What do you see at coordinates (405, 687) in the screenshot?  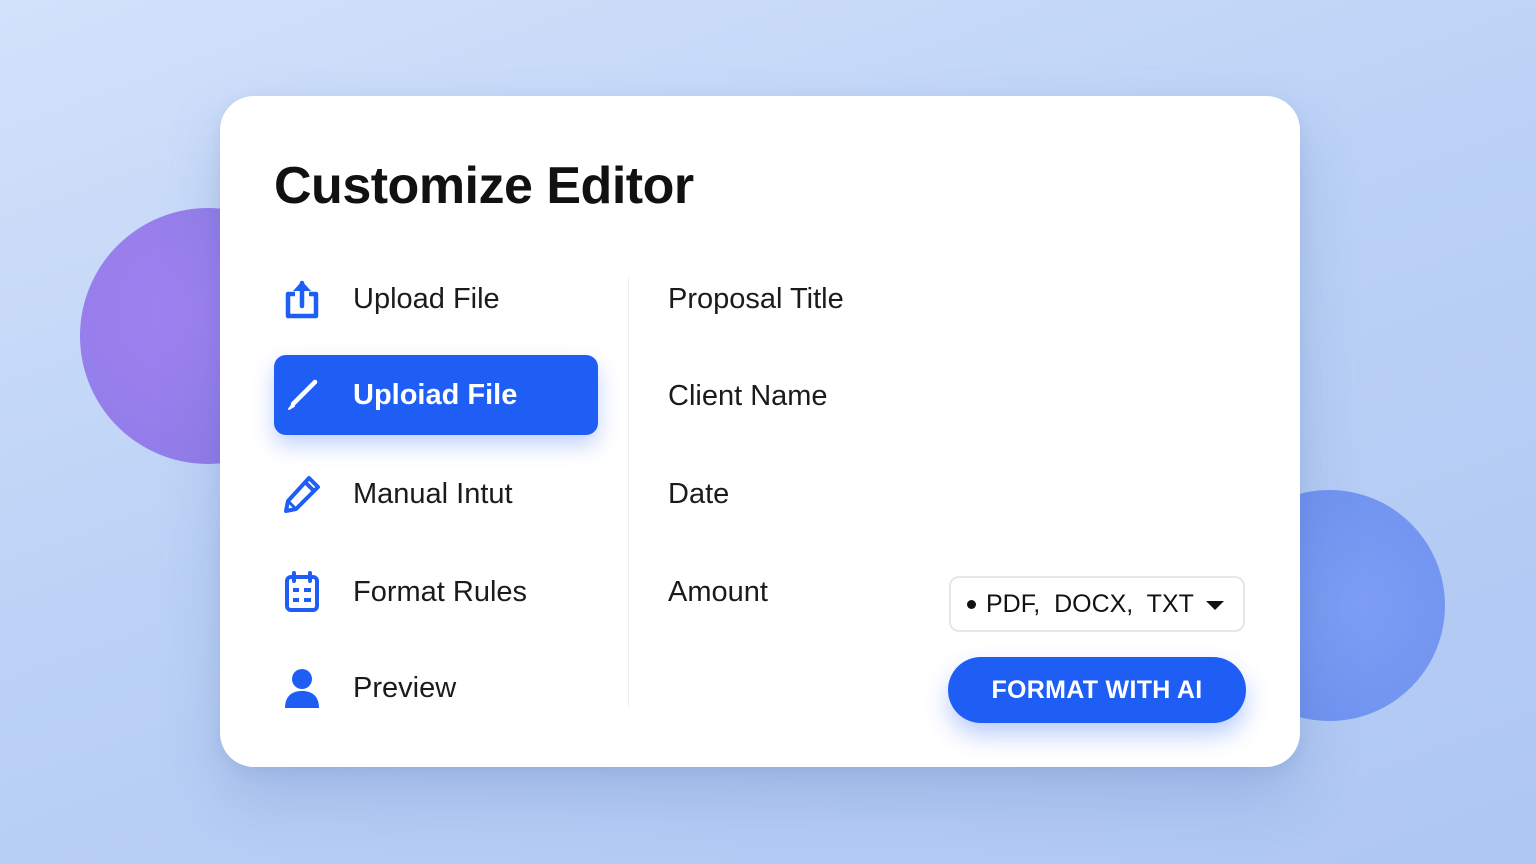 I see `nav-item-label: Preview` at bounding box center [405, 687].